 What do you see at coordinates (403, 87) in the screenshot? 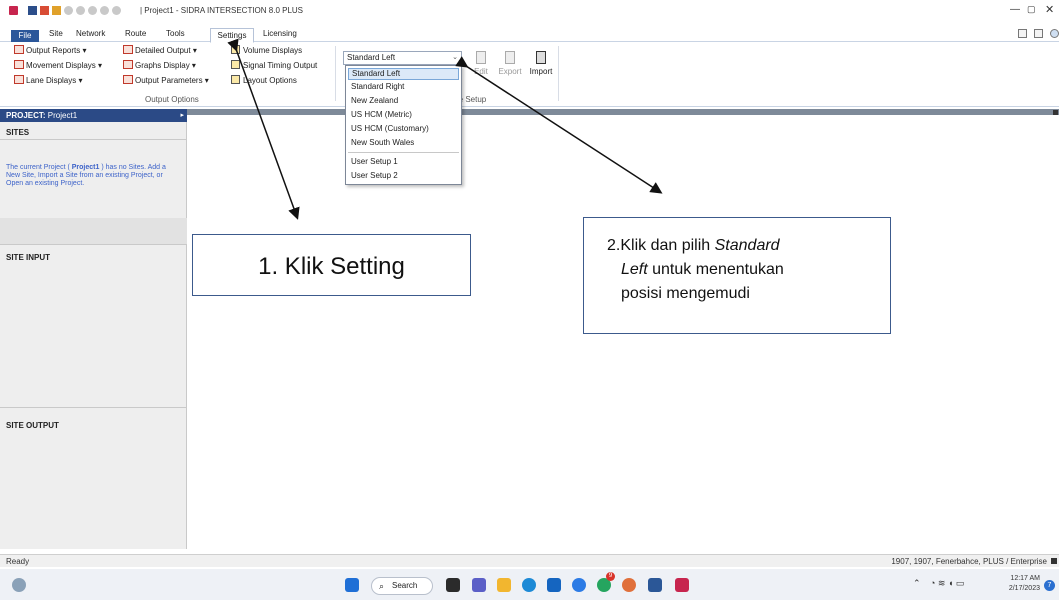
I see `dropdown-item-standard-right: Standard Right` at bounding box center [403, 87].